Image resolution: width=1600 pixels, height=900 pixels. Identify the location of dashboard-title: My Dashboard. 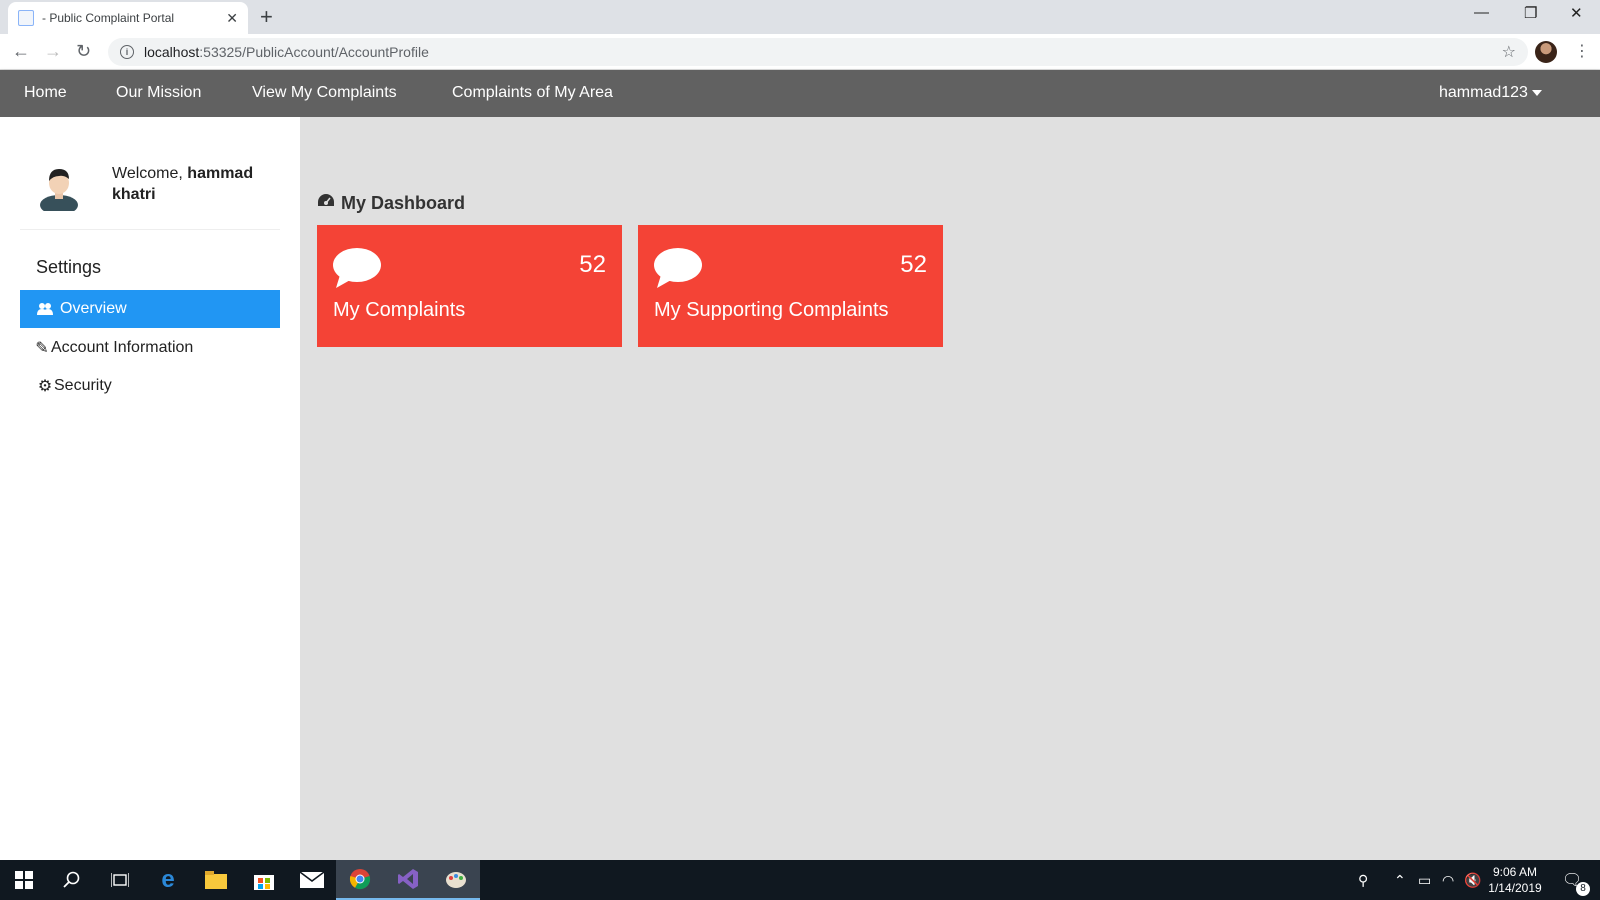
(403, 203).